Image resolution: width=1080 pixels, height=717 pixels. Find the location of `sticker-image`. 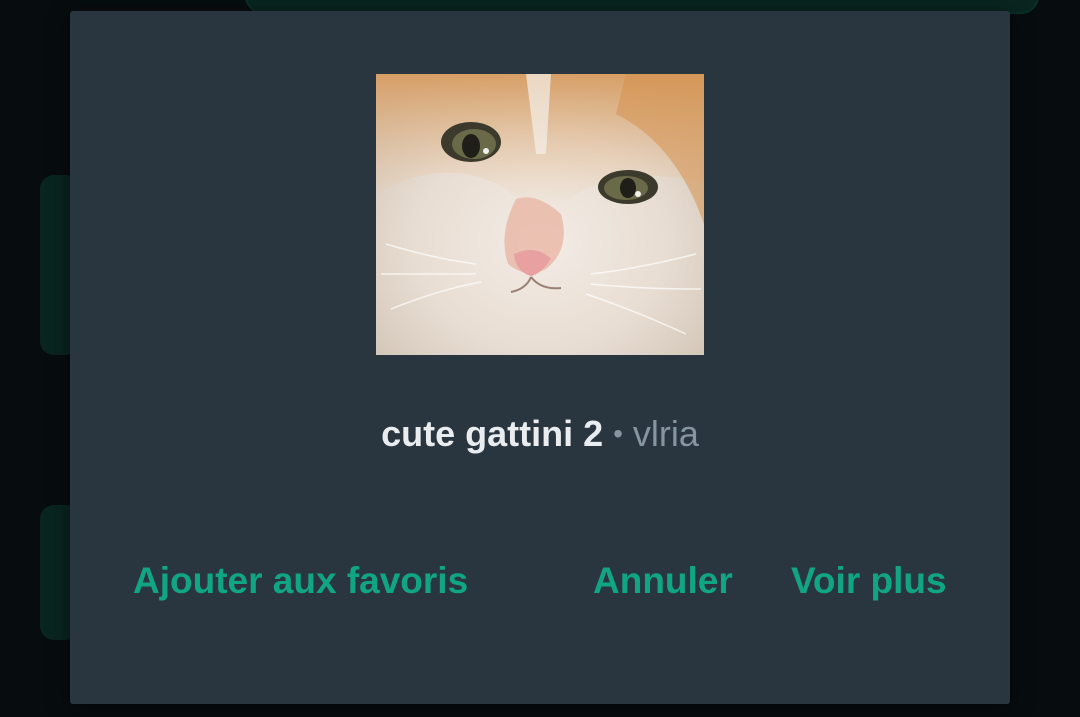

sticker-image is located at coordinates (540, 214).